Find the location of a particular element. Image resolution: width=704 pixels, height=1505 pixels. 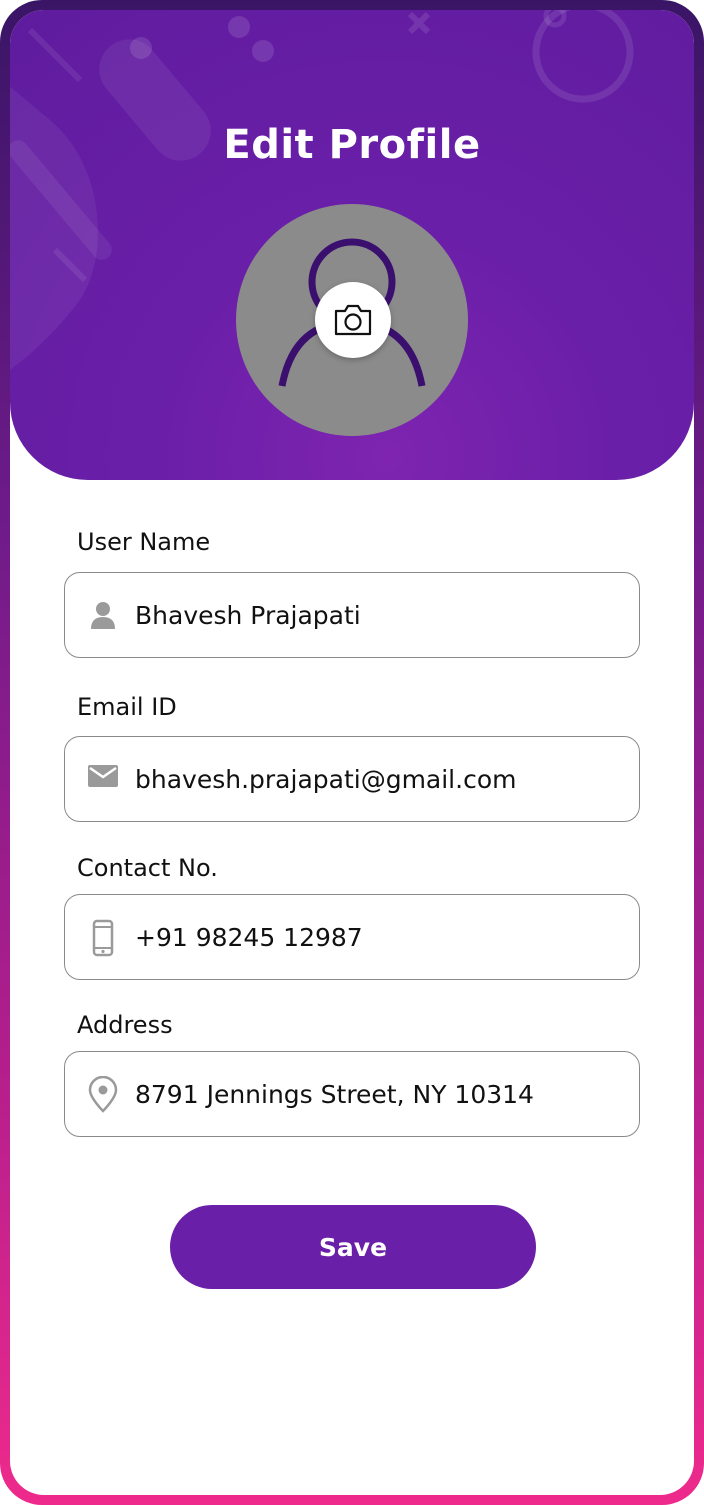

change-photo-button is located at coordinates (353, 320).